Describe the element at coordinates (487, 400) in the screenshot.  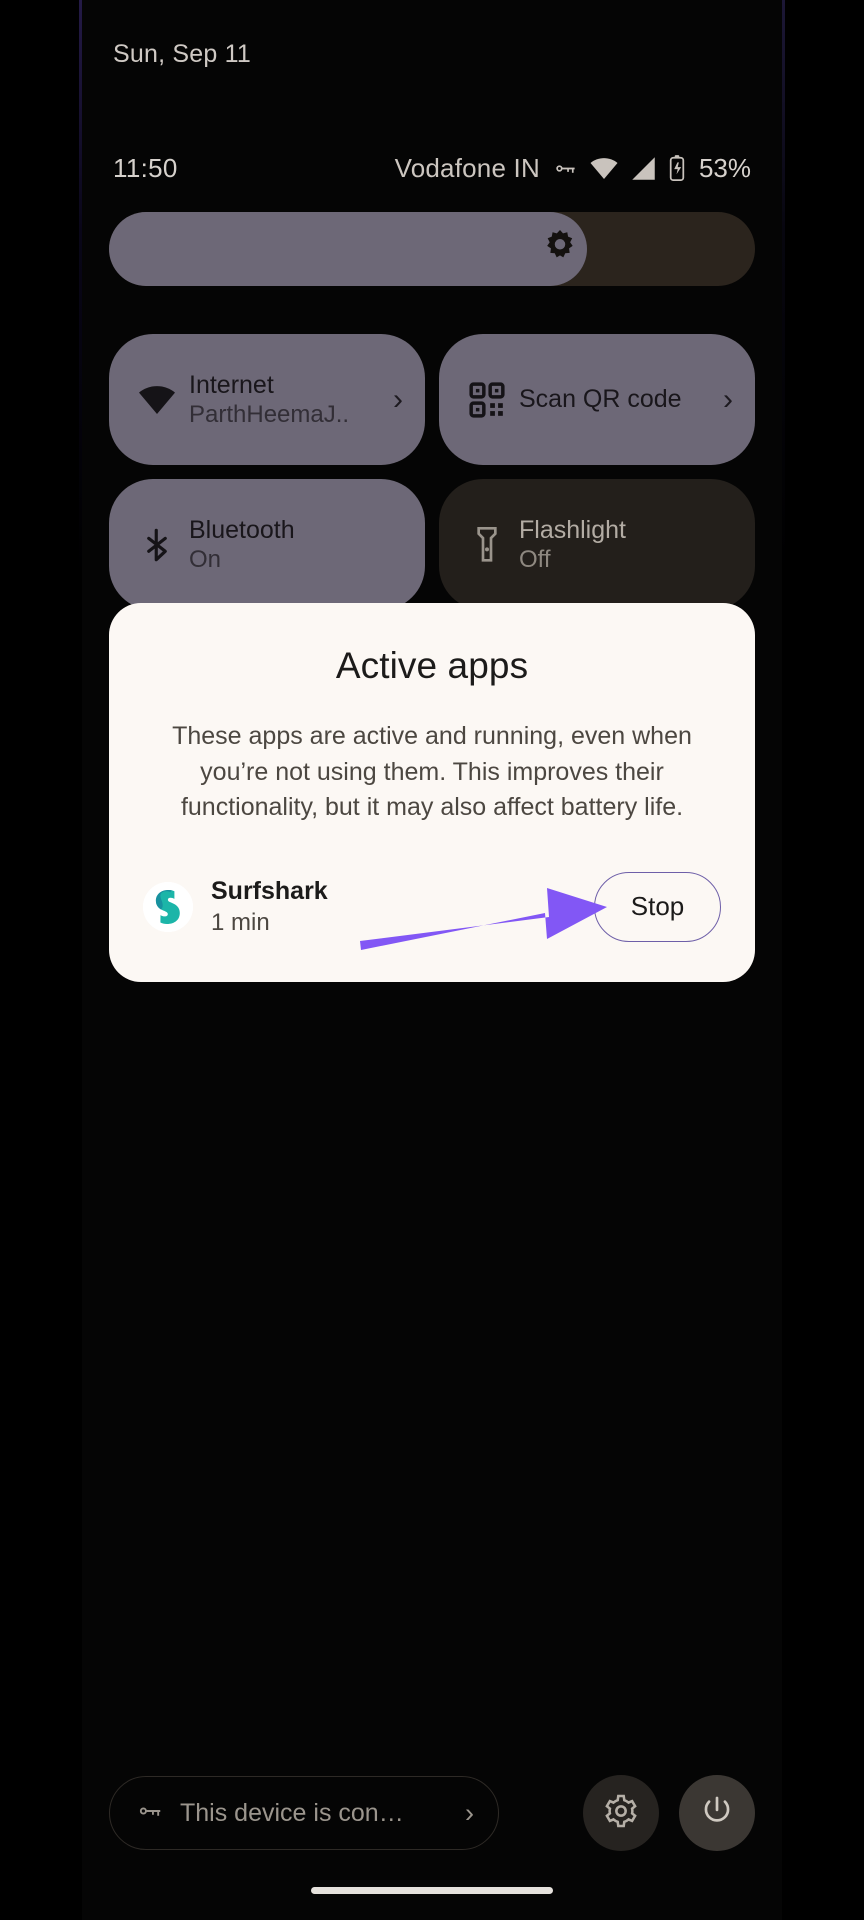
I see `qr-code-icon` at that location.